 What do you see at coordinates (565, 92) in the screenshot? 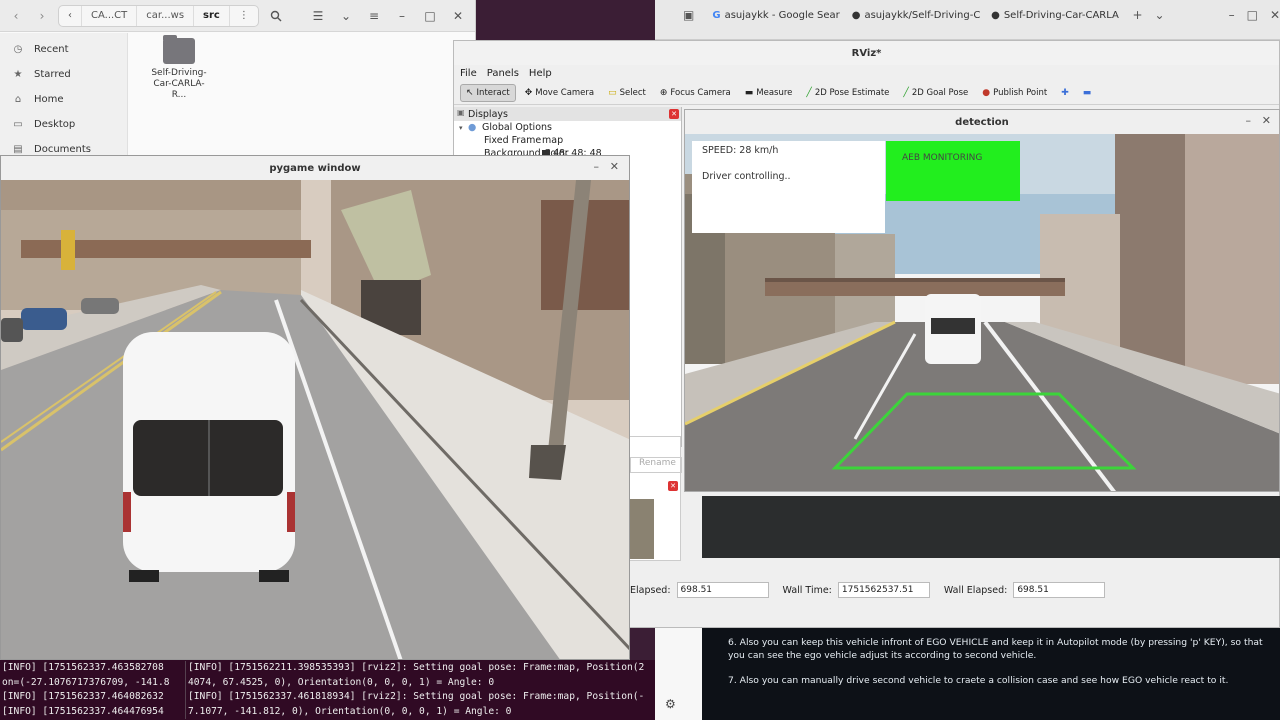
I see `tool-label: Move Camera` at bounding box center [565, 92].